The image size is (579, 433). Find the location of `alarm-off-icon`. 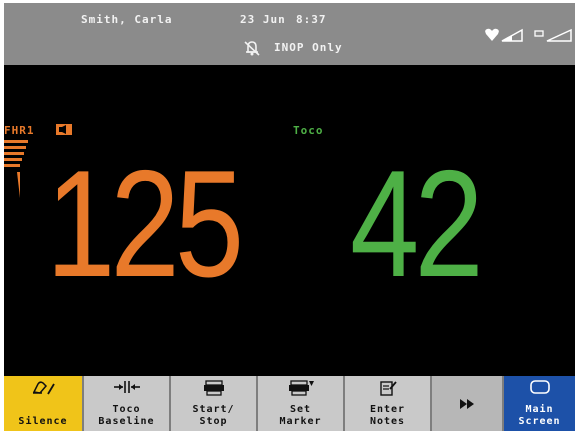

alarm-off-icon is located at coordinates (252, 48).